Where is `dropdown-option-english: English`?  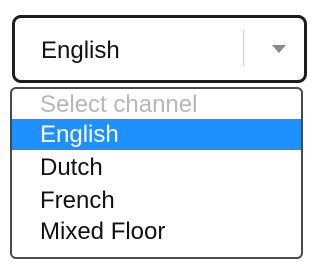
dropdown-option-english: English is located at coordinates (156, 134).